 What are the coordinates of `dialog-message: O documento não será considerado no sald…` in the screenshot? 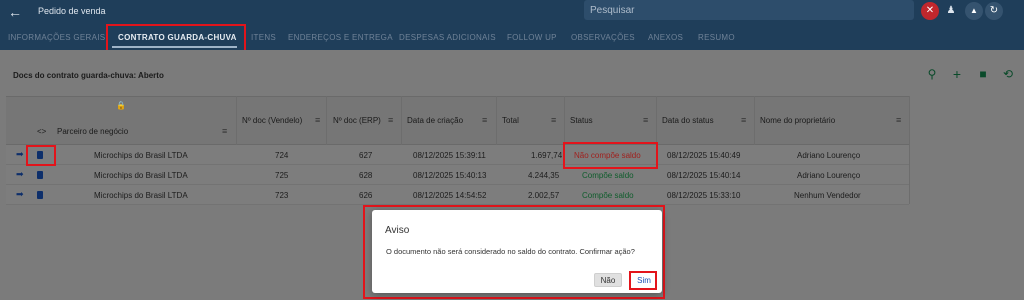 It's located at (510, 251).